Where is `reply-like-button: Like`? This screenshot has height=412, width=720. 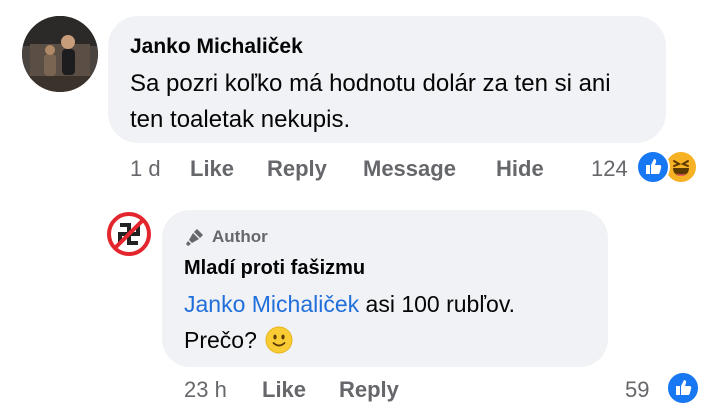
reply-like-button: Like is located at coordinates (284, 390).